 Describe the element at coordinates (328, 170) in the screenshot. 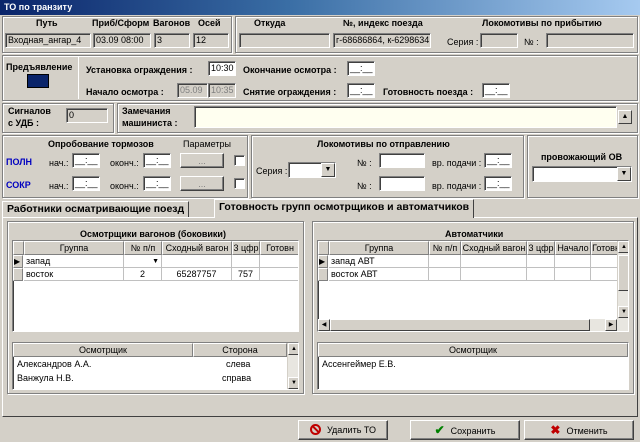

I see `departure-series-dropdown-button: ▼` at that location.